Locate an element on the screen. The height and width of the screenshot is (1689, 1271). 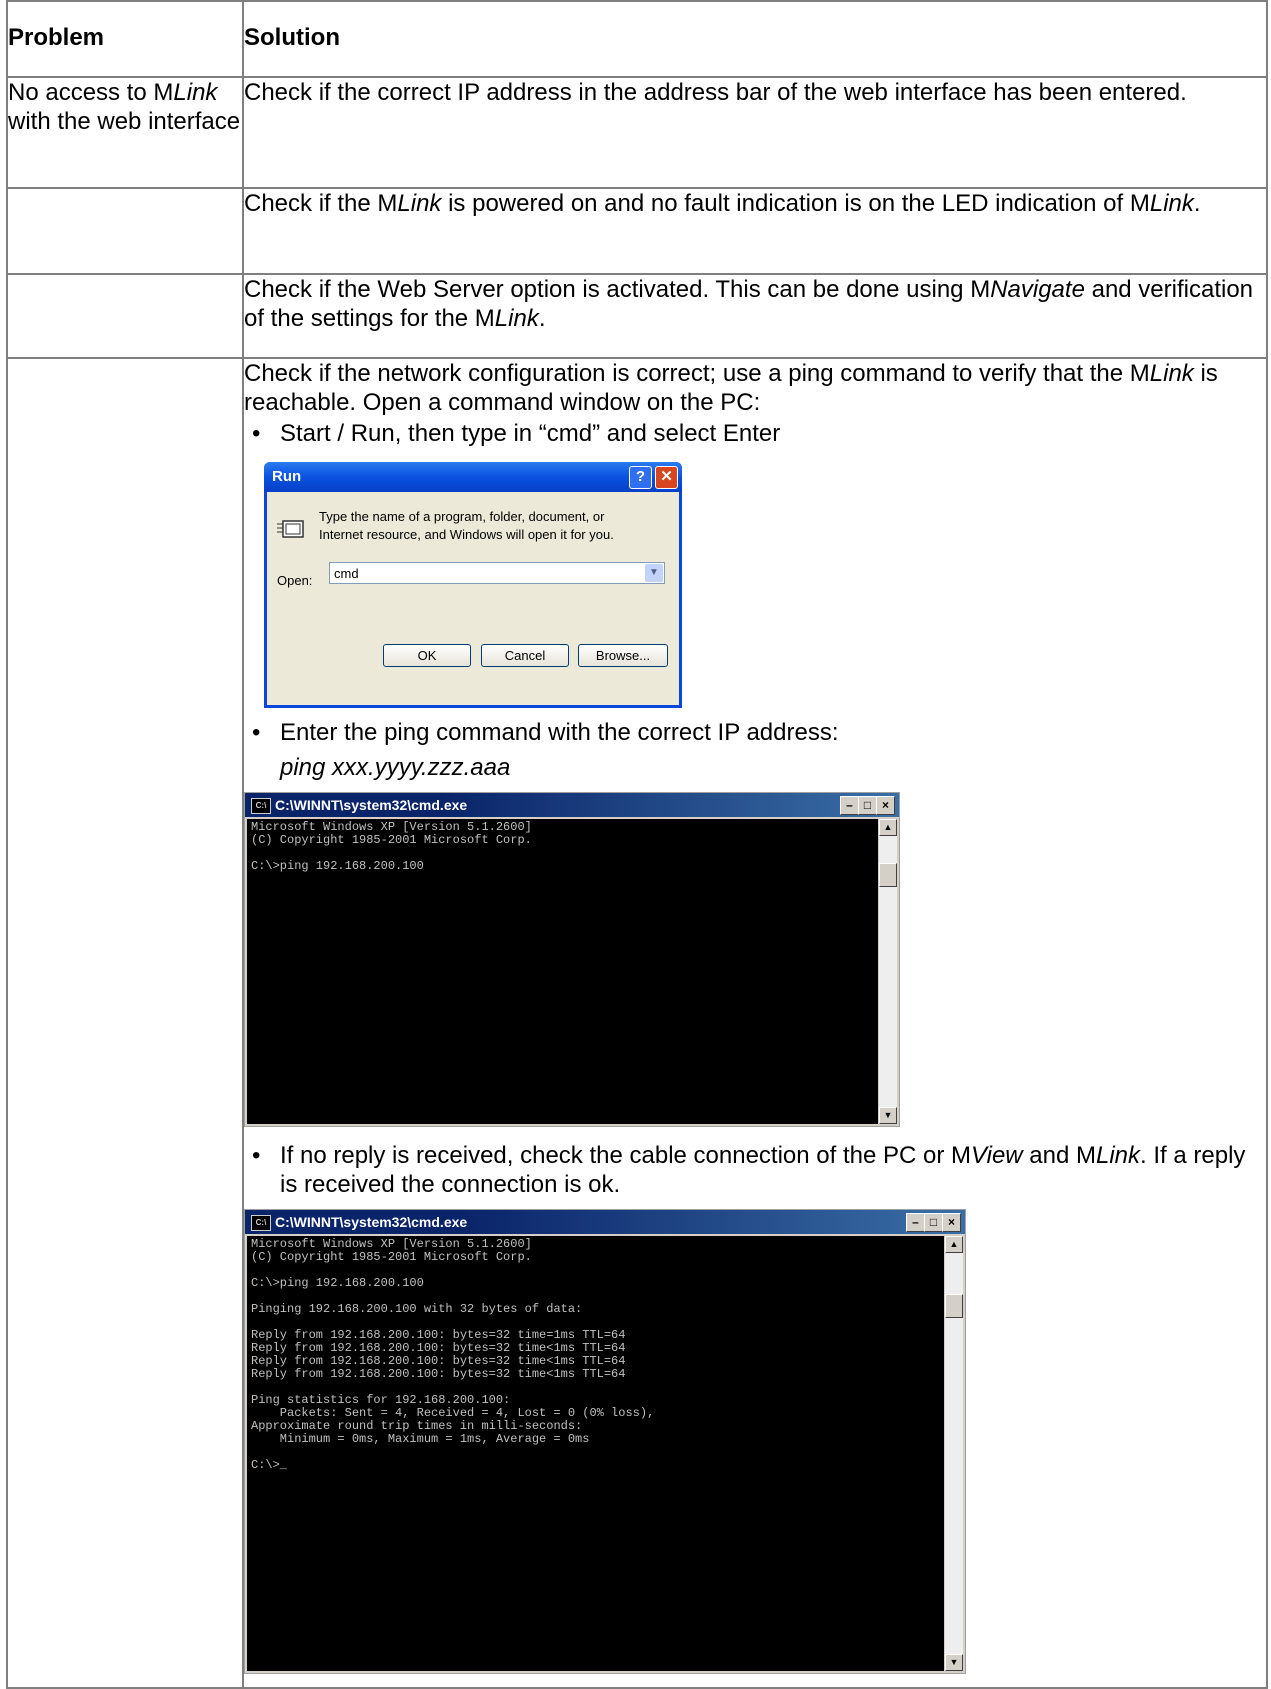
help-icon: ? is located at coordinates (640, 477).